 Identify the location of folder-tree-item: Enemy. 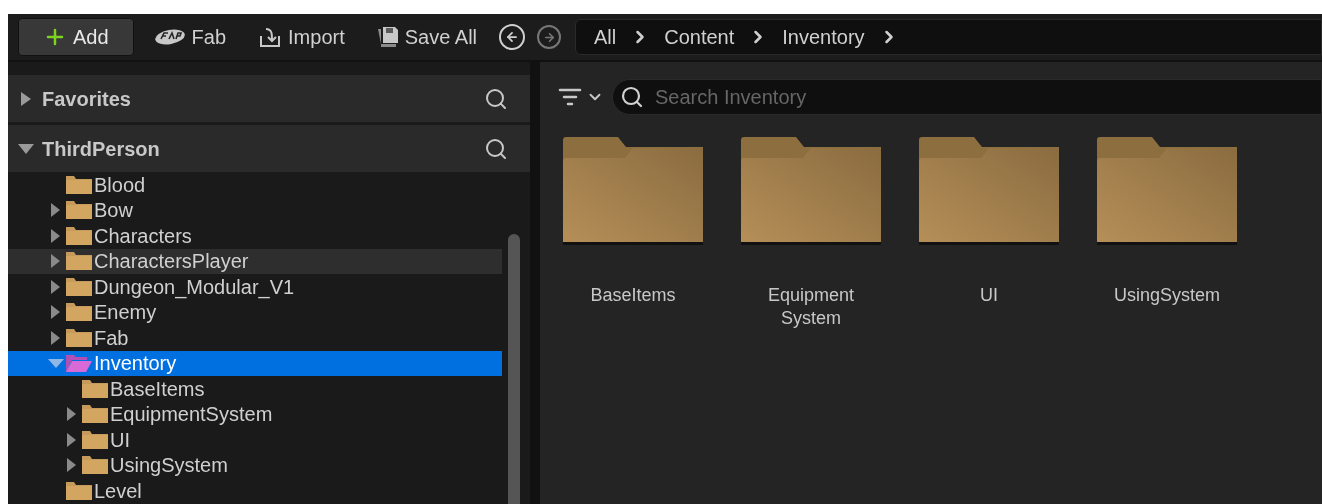
(255, 312).